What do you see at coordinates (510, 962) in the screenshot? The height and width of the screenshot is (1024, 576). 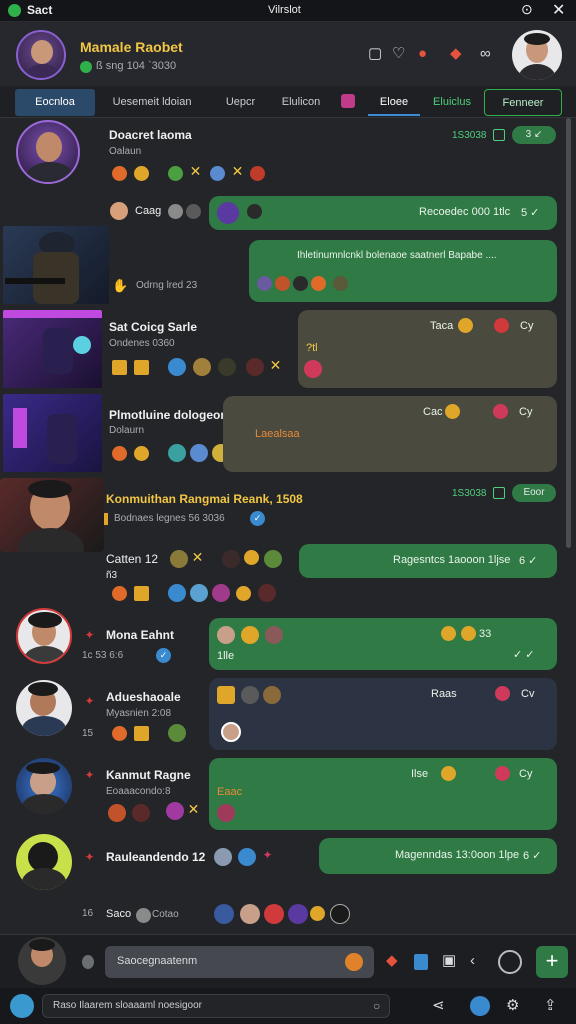 I see `clock-icon` at bounding box center [510, 962].